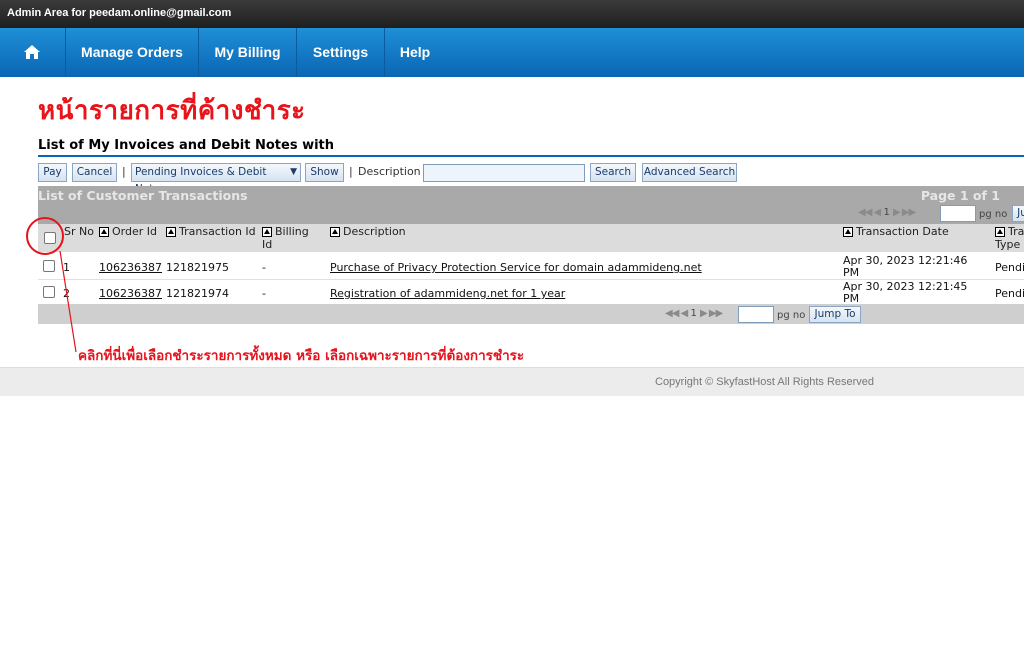 The width and height of the screenshot is (1024, 667). Describe the element at coordinates (68, 301) in the screenshot. I see `annotation-pointer-line` at that location.